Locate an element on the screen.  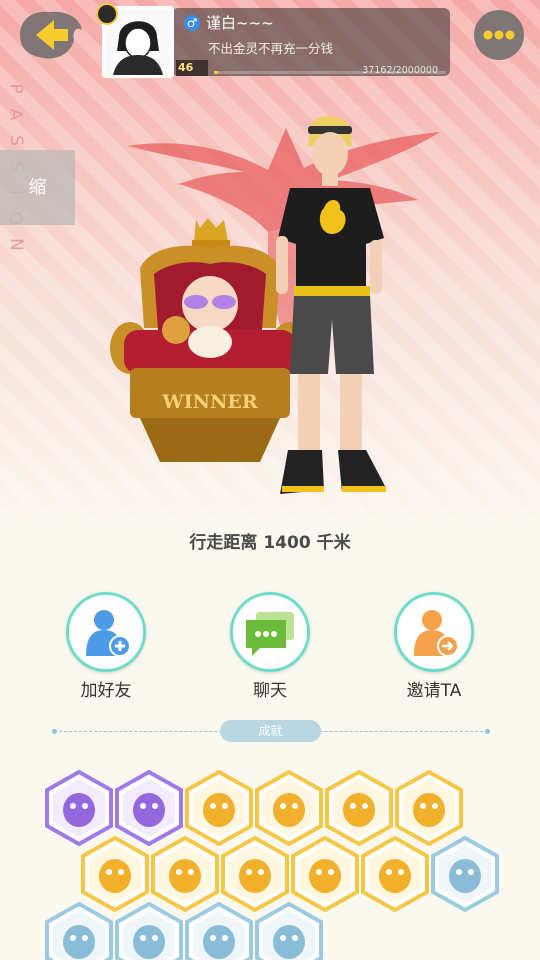
signature: 不出金灵不再充一分钱 is located at coordinates (271, 48).